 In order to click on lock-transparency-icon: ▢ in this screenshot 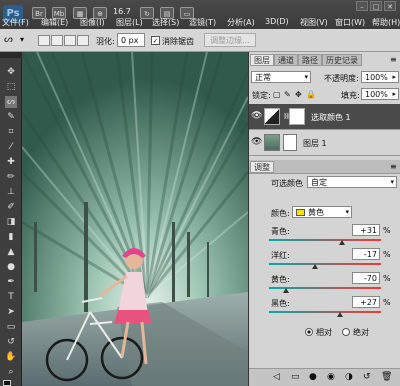, I will do `click(277, 94)`.